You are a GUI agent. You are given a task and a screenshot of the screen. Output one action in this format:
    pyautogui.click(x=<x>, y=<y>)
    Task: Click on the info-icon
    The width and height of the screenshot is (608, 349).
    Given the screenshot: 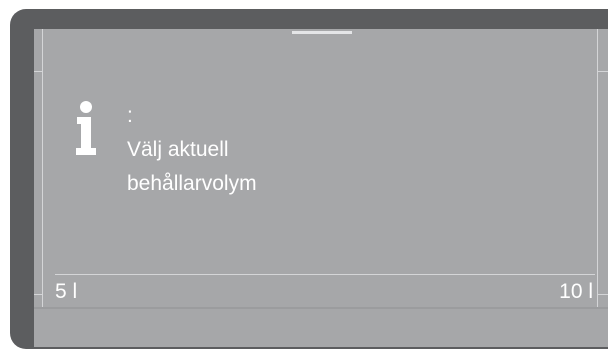 What is the action you would take?
    pyautogui.click(x=86, y=128)
    